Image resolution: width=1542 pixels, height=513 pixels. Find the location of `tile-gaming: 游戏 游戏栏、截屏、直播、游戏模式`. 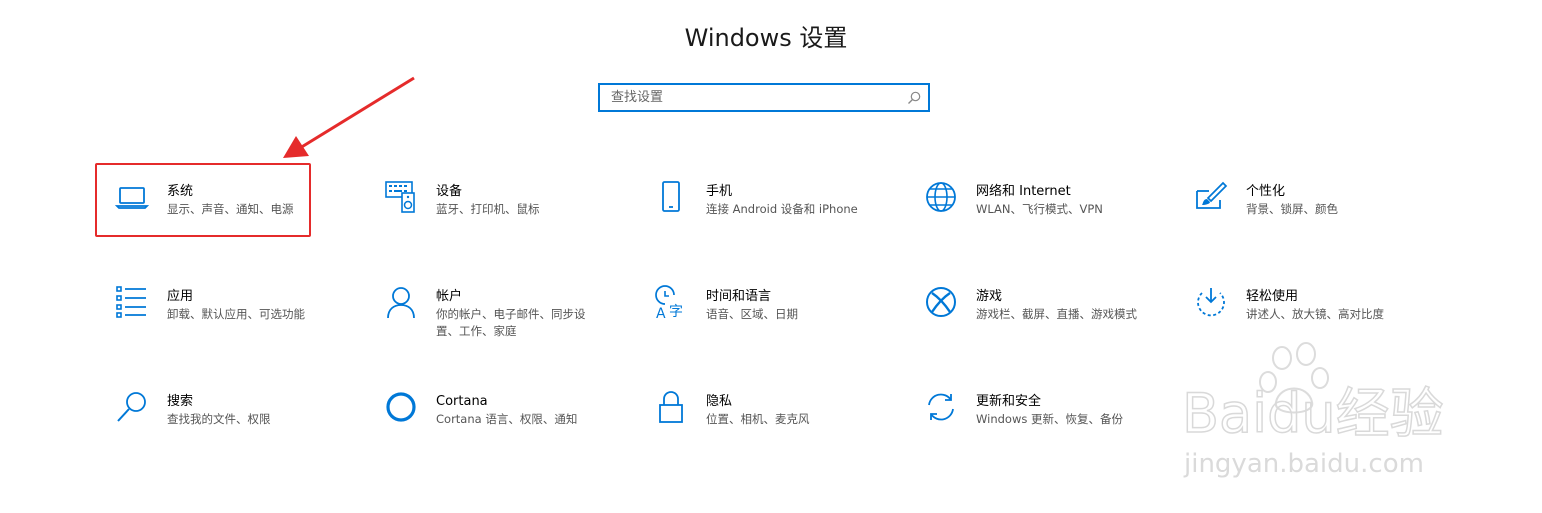

tile-gaming: 游戏 游戏栏、截屏、直播、游戏模式 is located at coordinates (1044, 315).